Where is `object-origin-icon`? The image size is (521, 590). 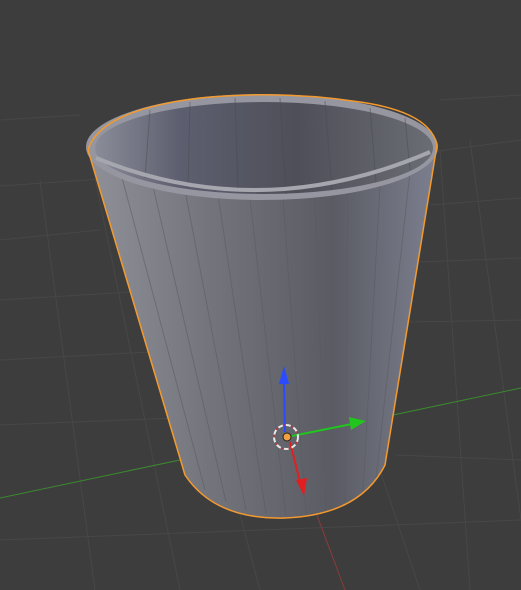 object-origin-icon is located at coordinates (287, 437).